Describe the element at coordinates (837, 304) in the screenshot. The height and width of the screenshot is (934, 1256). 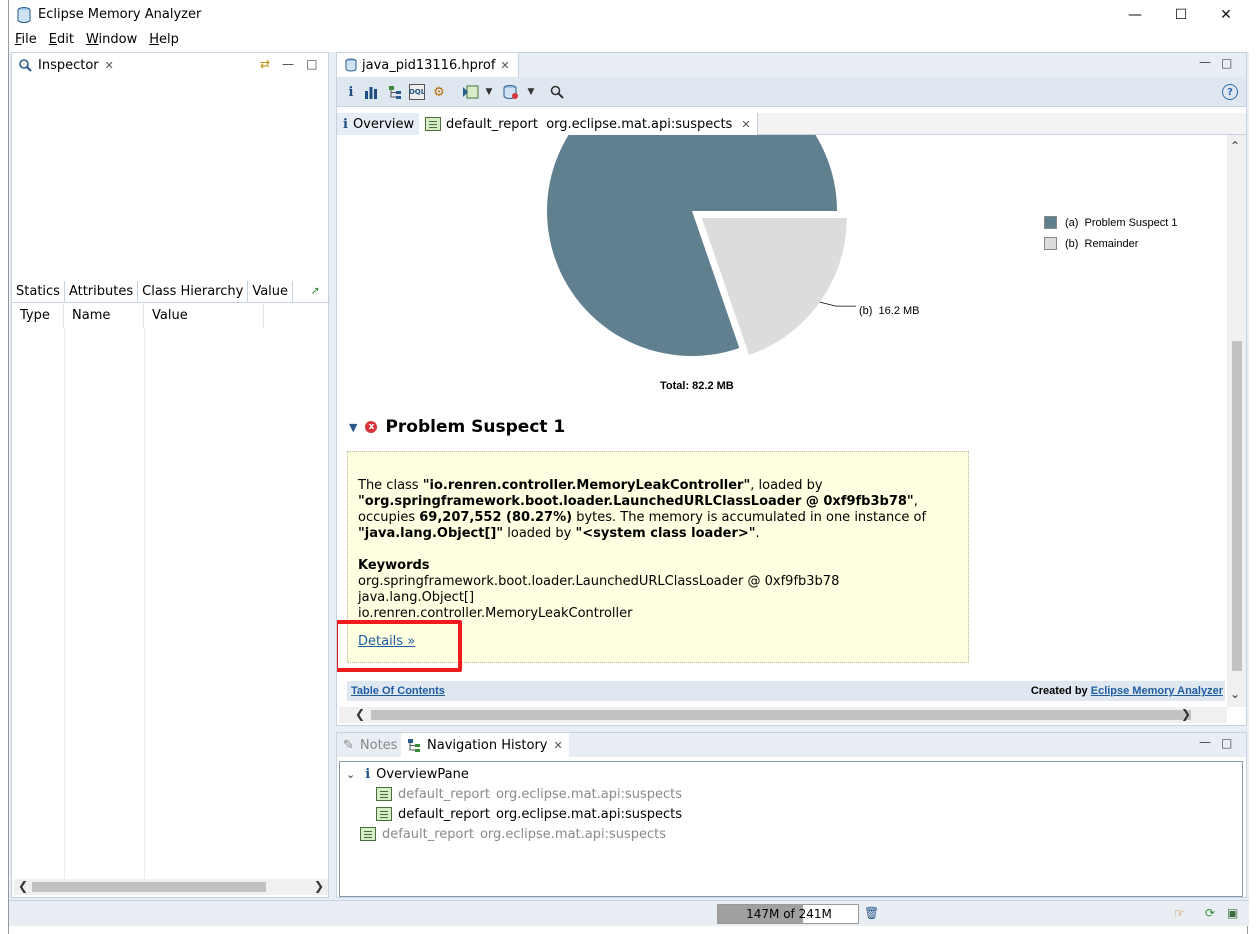
I see `slice-label-leader` at that location.